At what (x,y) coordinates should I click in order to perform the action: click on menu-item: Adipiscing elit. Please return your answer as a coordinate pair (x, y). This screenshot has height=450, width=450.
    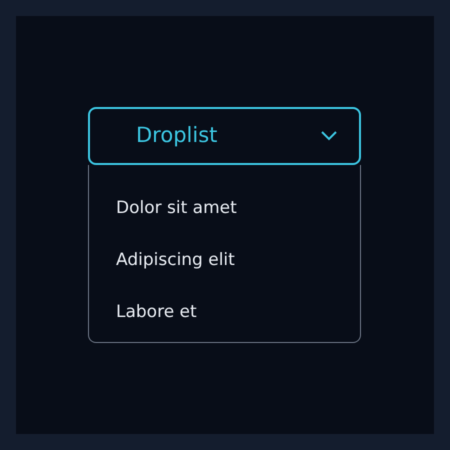
    Looking at the image, I should click on (175, 261).